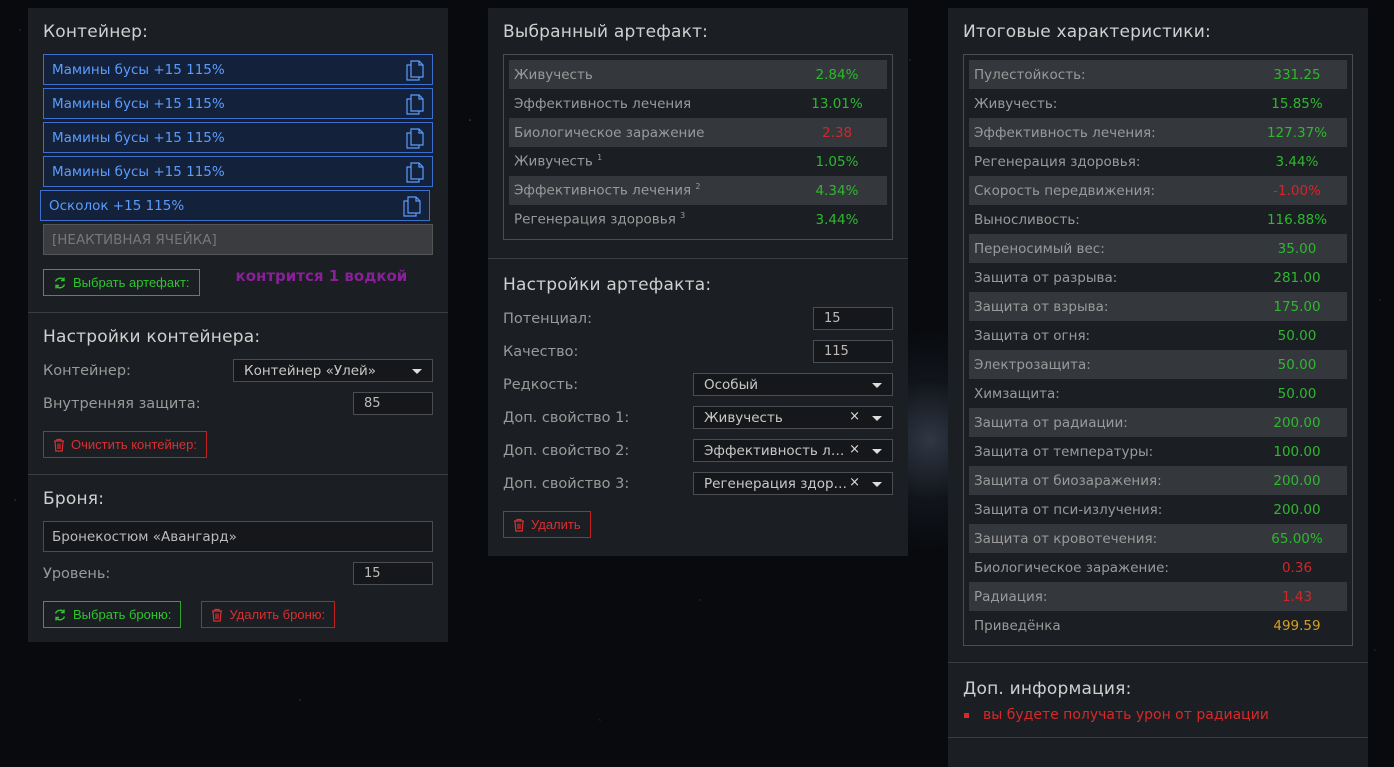 This screenshot has width=1394, height=767. What do you see at coordinates (277, 614) in the screenshot?
I see `delete-armor-label: Удалить броню:` at bounding box center [277, 614].